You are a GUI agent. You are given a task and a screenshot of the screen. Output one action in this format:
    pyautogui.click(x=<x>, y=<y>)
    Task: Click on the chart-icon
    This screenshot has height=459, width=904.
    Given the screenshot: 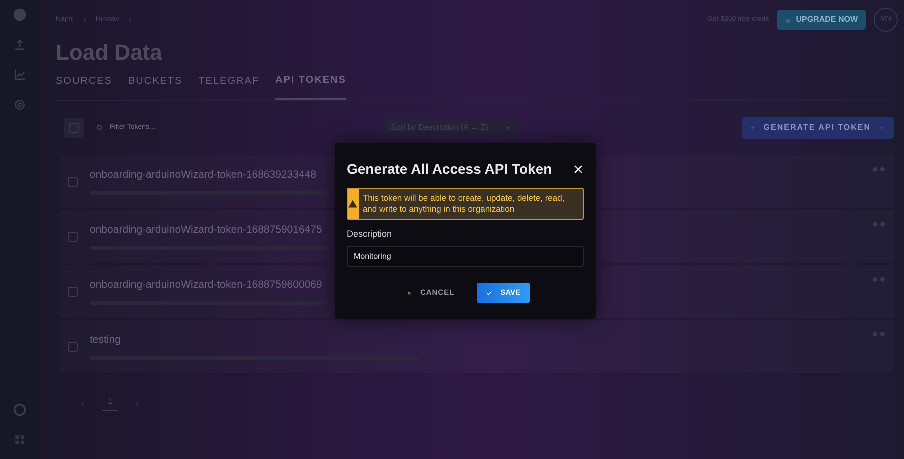 What is the action you would take?
    pyautogui.click(x=20, y=75)
    